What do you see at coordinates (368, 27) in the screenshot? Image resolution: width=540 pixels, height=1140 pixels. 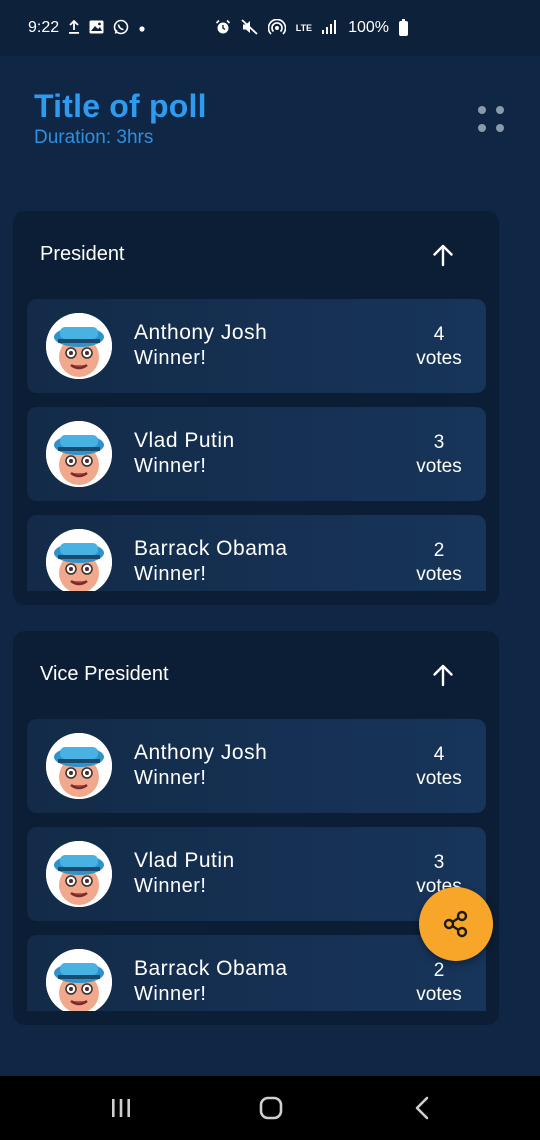 I see `battery-percent: 100%` at bounding box center [368, 27].